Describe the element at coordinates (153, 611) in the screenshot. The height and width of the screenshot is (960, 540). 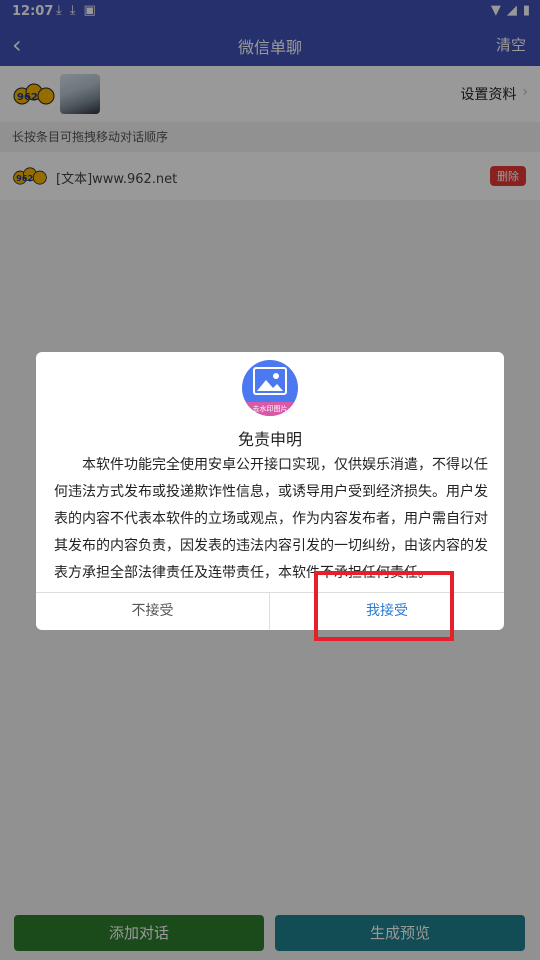
I see `reject-button: 不接受` at that location.